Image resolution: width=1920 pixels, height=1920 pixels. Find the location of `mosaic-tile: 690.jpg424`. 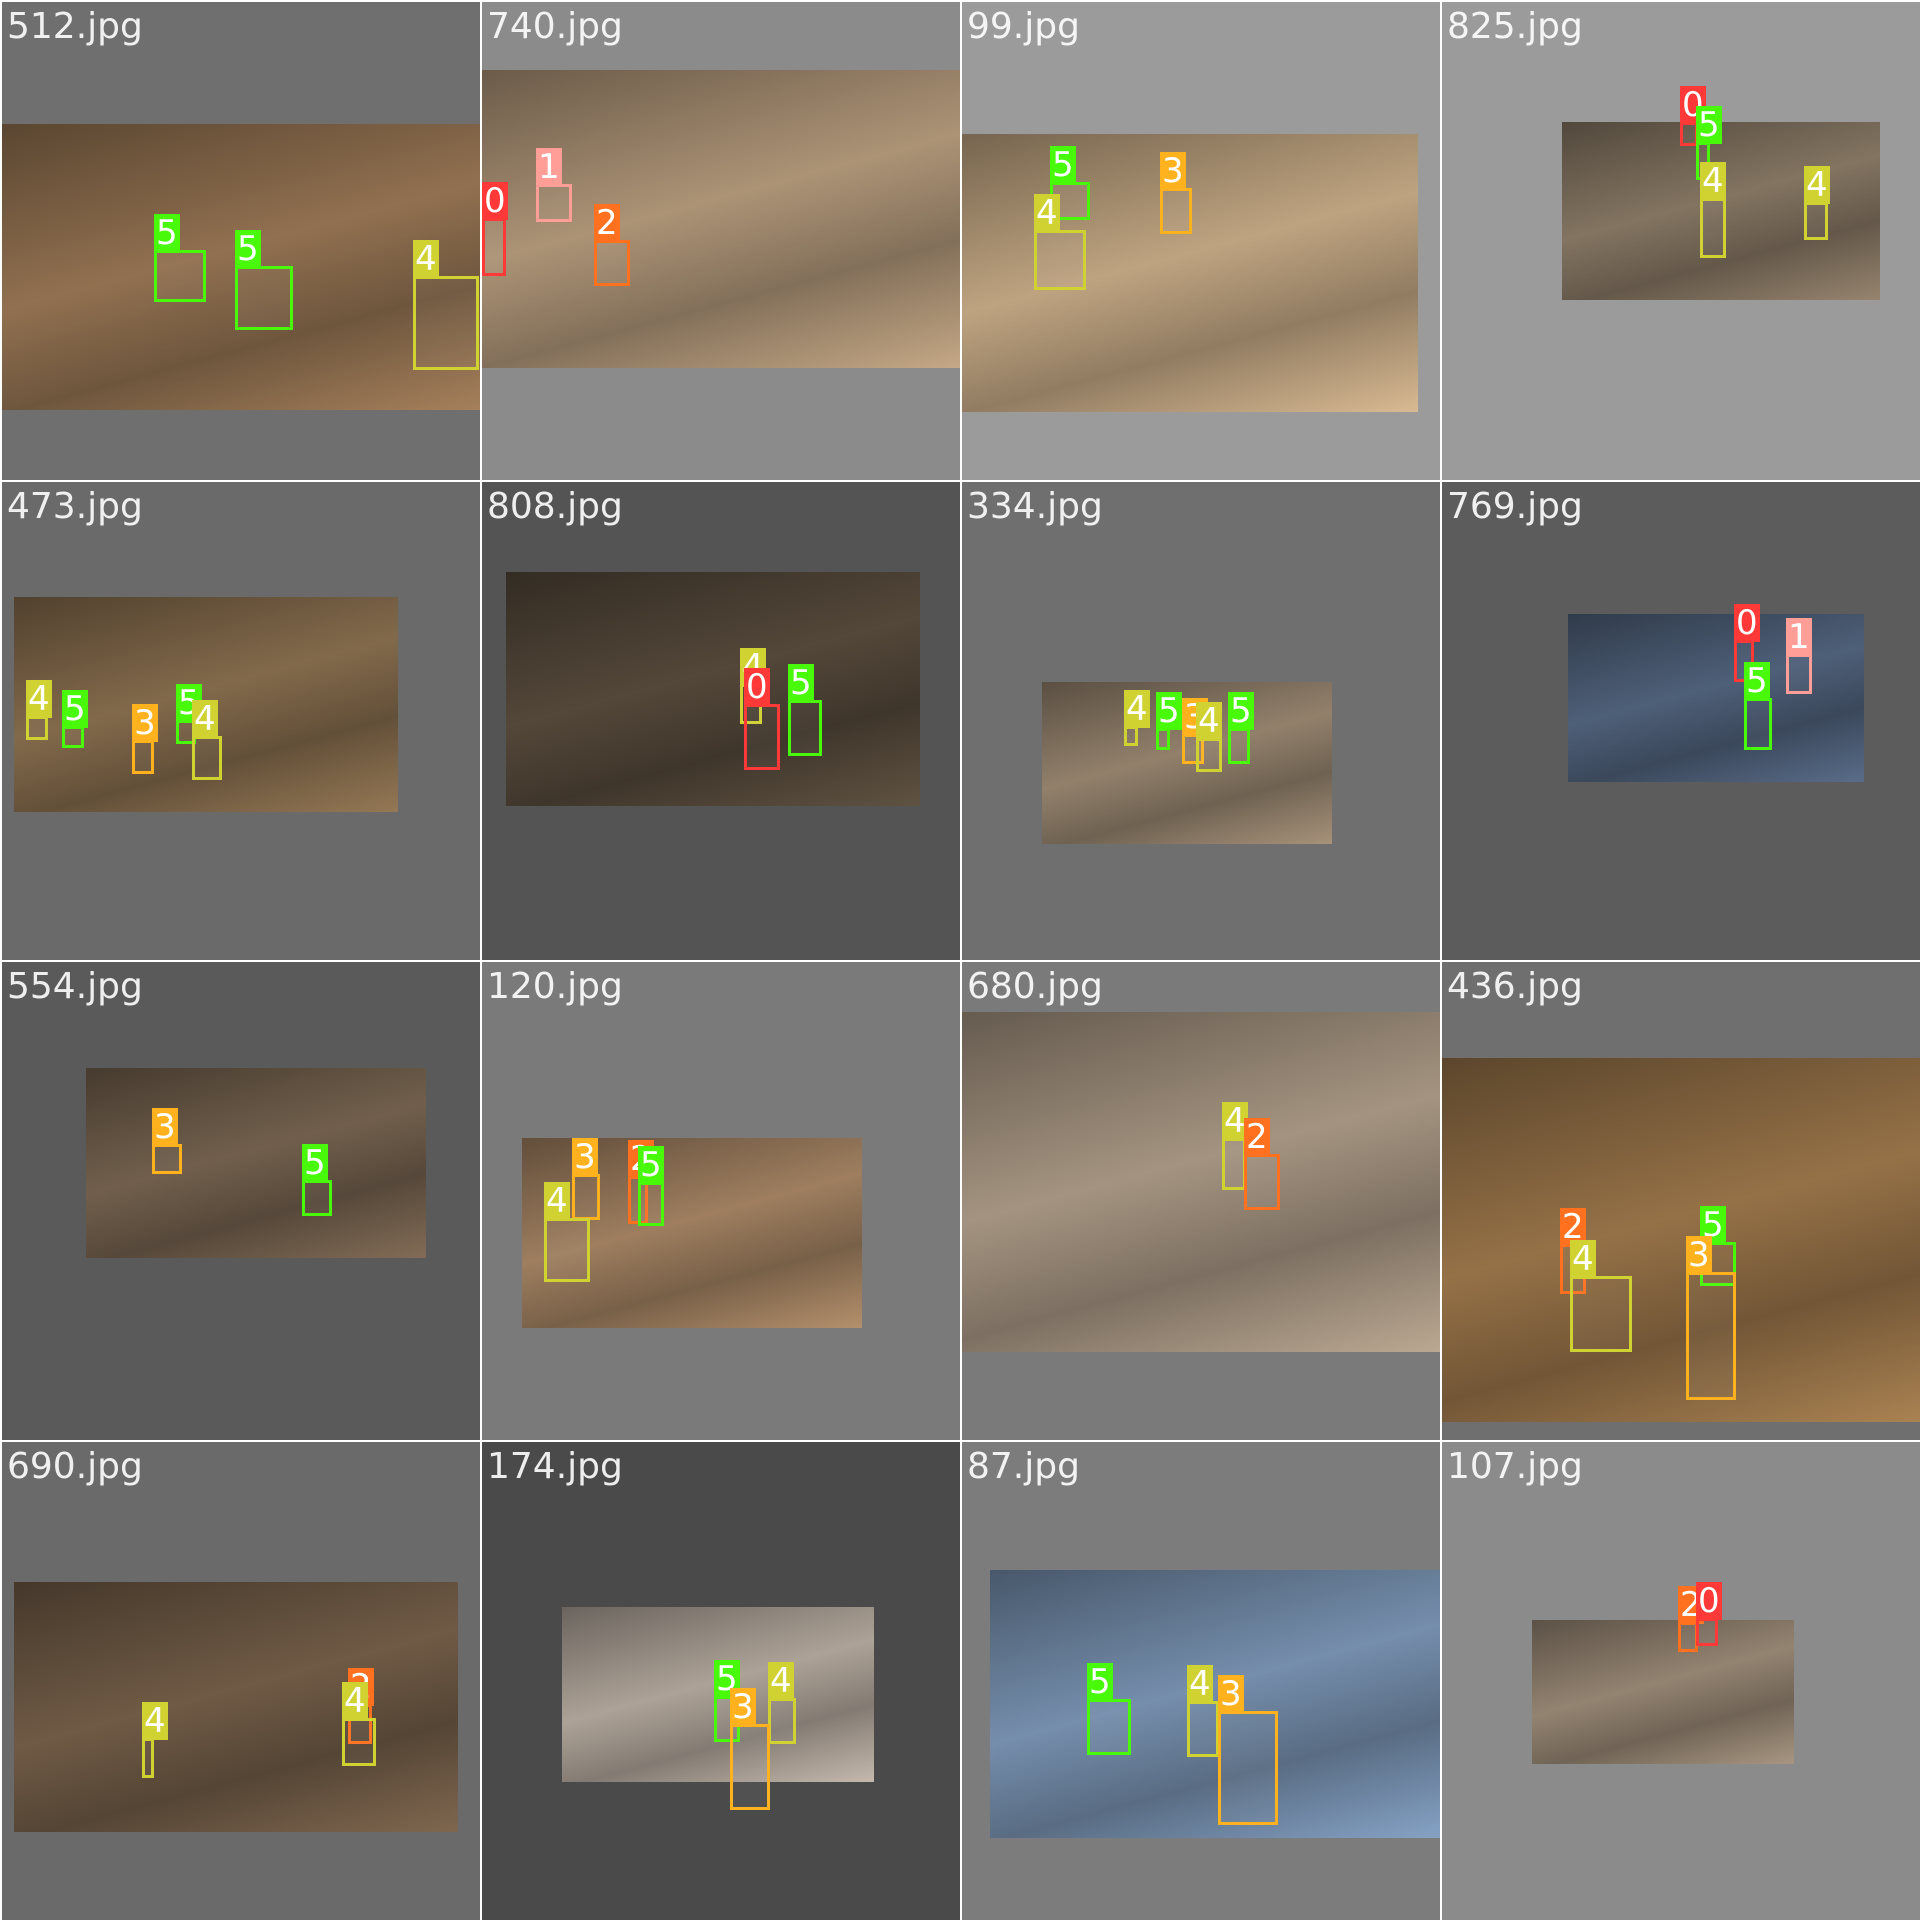

mosaic-tile: 690.jpg424 is located at coordinates (241, 1681).